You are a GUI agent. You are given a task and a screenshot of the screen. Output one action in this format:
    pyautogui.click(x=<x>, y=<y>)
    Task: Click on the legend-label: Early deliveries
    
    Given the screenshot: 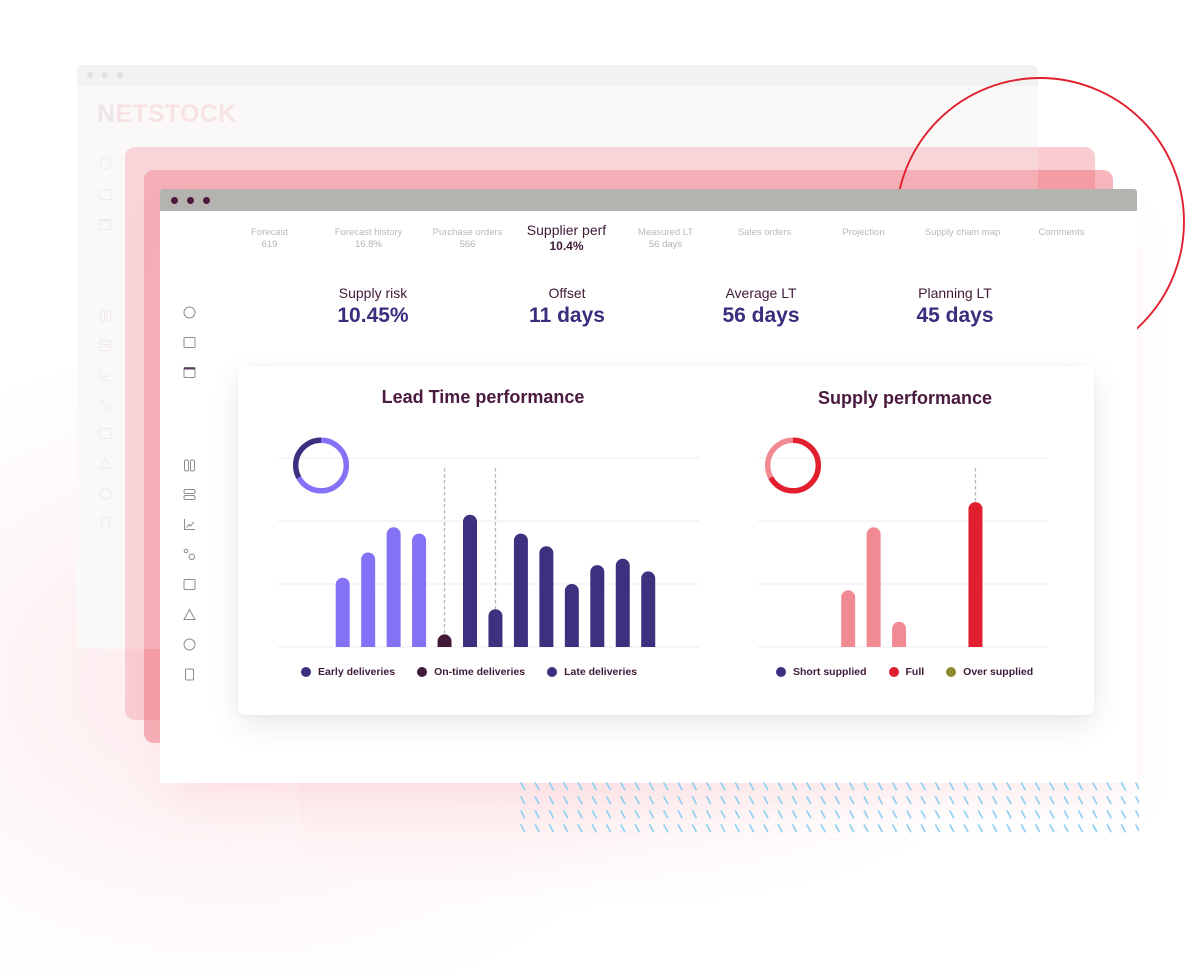 What is the action you would take?
    pyautogui.click(x=357, y=672)
    